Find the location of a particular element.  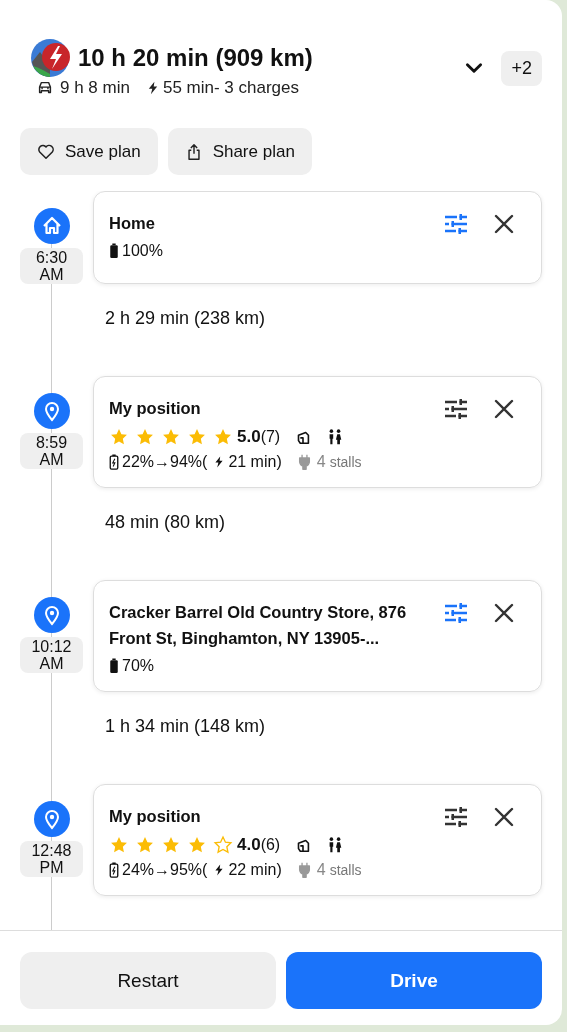

review-count: (7) is located at coordinates (270, 437).